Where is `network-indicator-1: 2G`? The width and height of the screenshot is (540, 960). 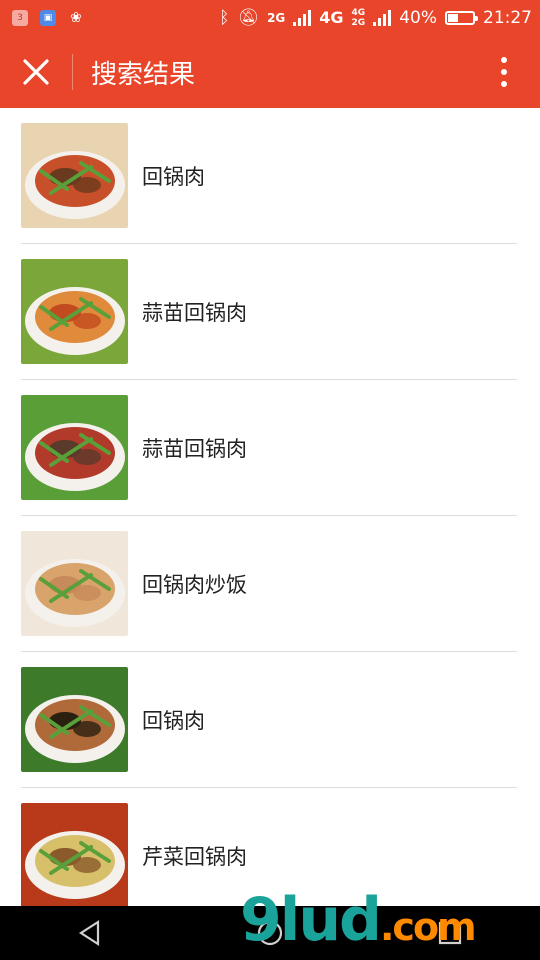
network-indicator-1: 2G is located at coordinates (276, 18).